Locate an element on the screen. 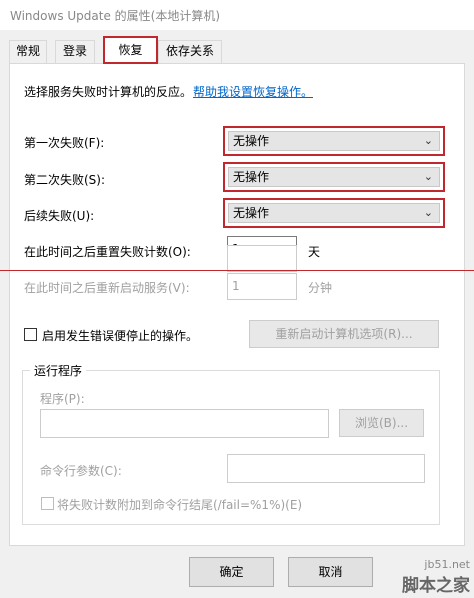  run-program-group-title: 运行程序 is located at coordinates (58, 370).